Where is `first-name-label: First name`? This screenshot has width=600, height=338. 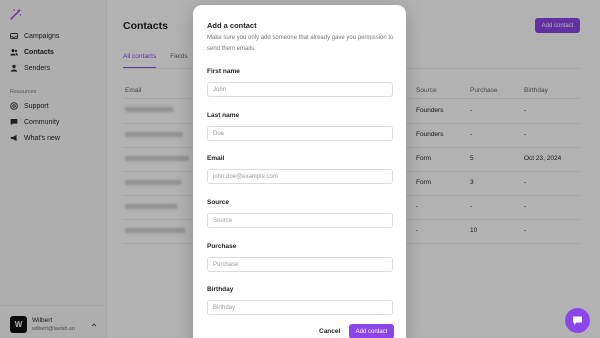 first-name-label: First name is located at coordinates (223, 71).